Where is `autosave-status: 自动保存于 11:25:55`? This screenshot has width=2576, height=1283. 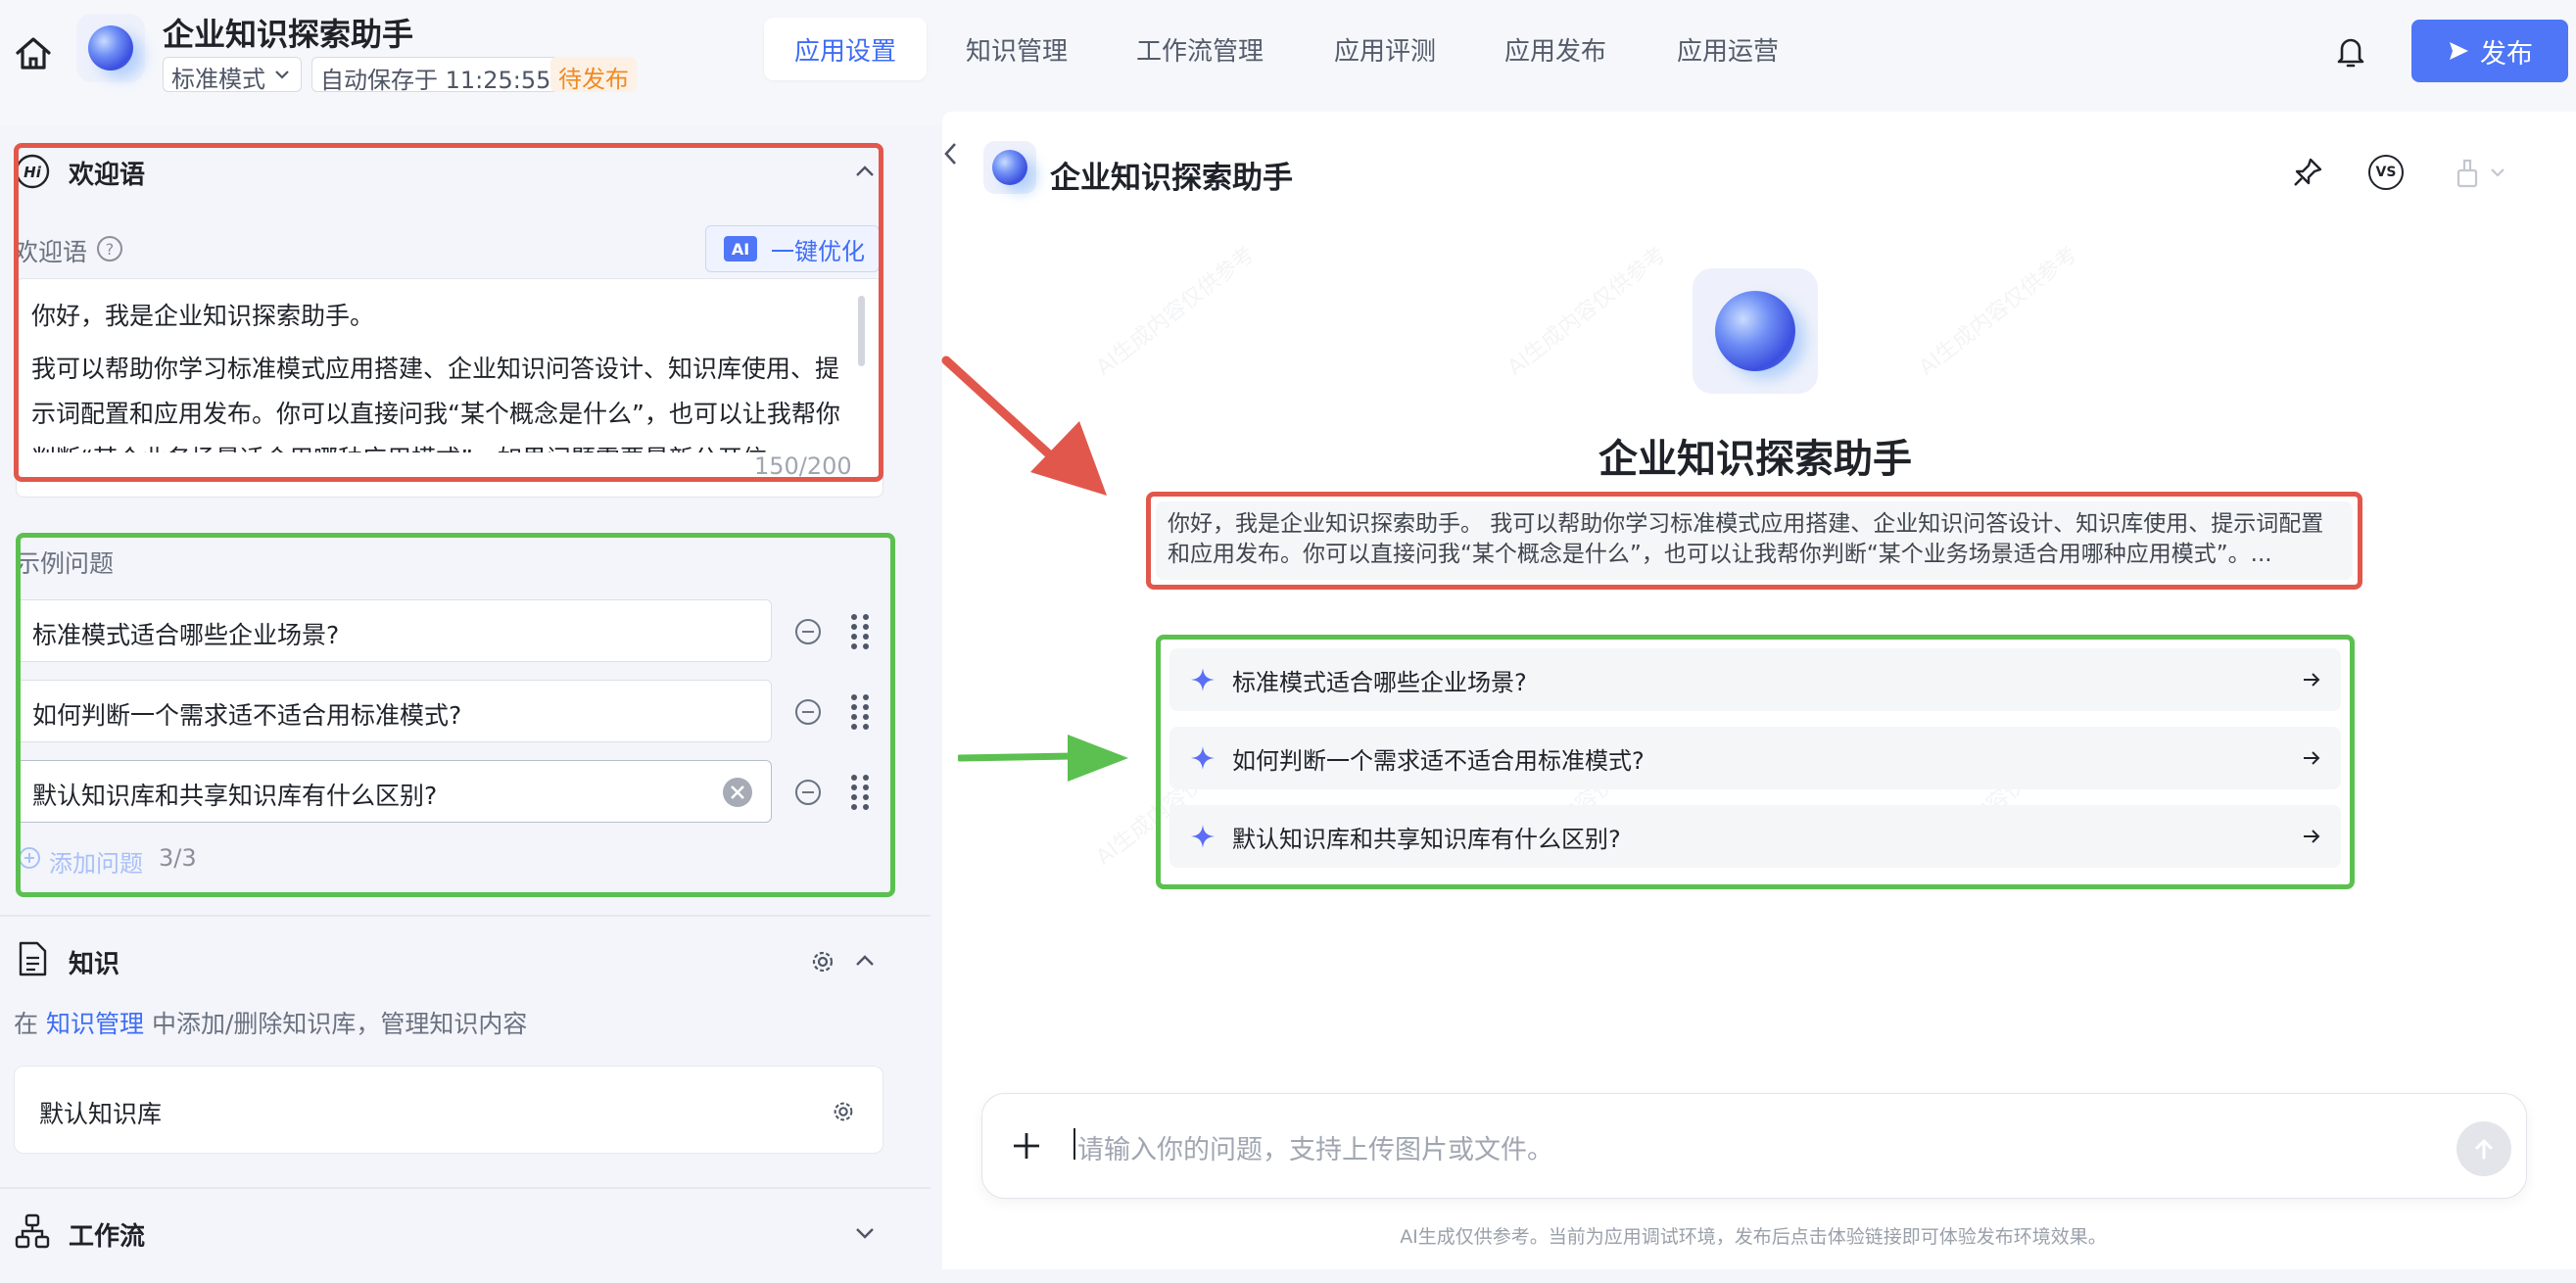
autosave-status: 自动保存于 11:25:55 is located at coordinates (436, 75).